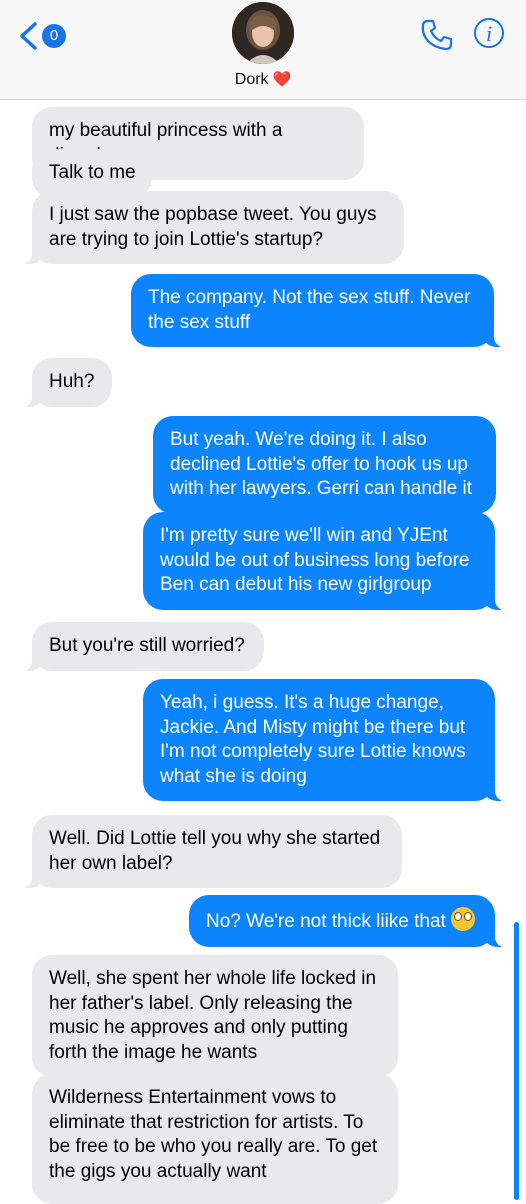  Describe the element at coordinates (54, 36) in the screenshot. I see `unread-count-badge: 0` at that location.